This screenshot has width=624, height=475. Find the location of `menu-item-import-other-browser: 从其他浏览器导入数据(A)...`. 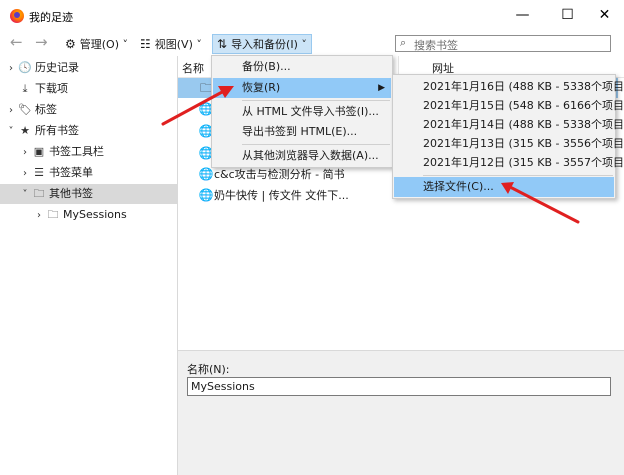

menu-item-import-other-browser: 从其他浏览器导入数据(A)... is located at coordinates (302, 156).